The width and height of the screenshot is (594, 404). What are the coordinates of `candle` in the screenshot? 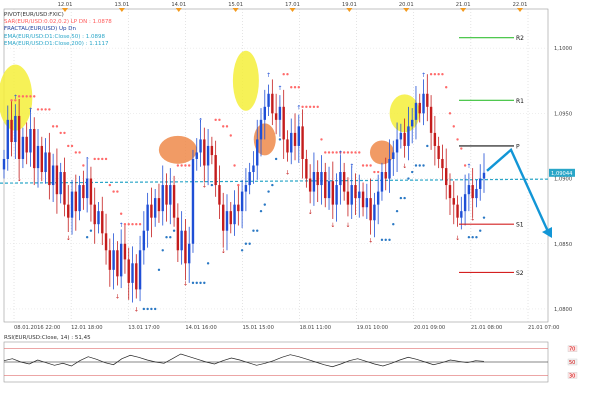 It's located at (193, 201).